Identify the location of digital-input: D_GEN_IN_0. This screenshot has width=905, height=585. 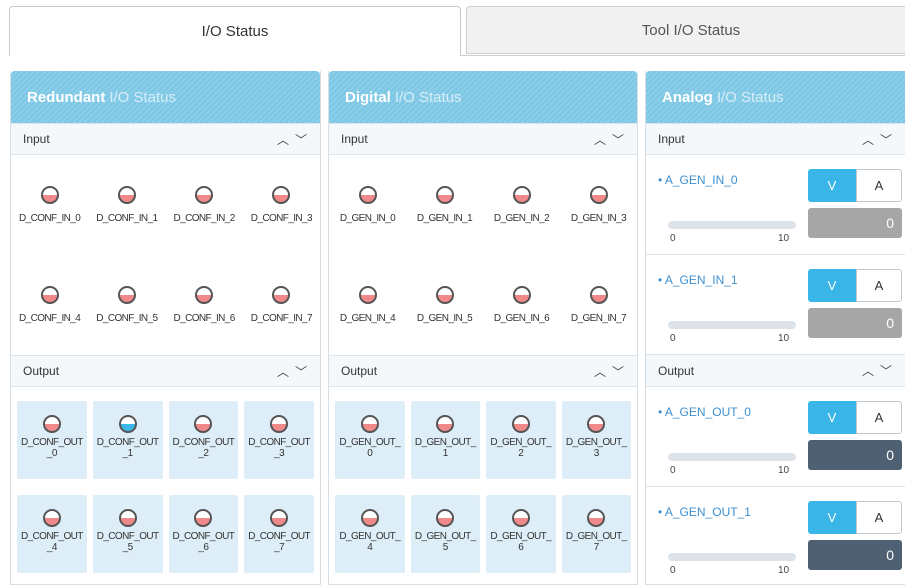
(367, 205).